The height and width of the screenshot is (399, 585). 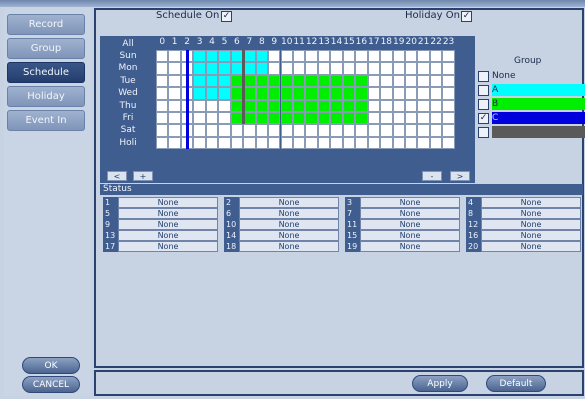 I want to click on day-label: Mon, so click(x=128, y=68).